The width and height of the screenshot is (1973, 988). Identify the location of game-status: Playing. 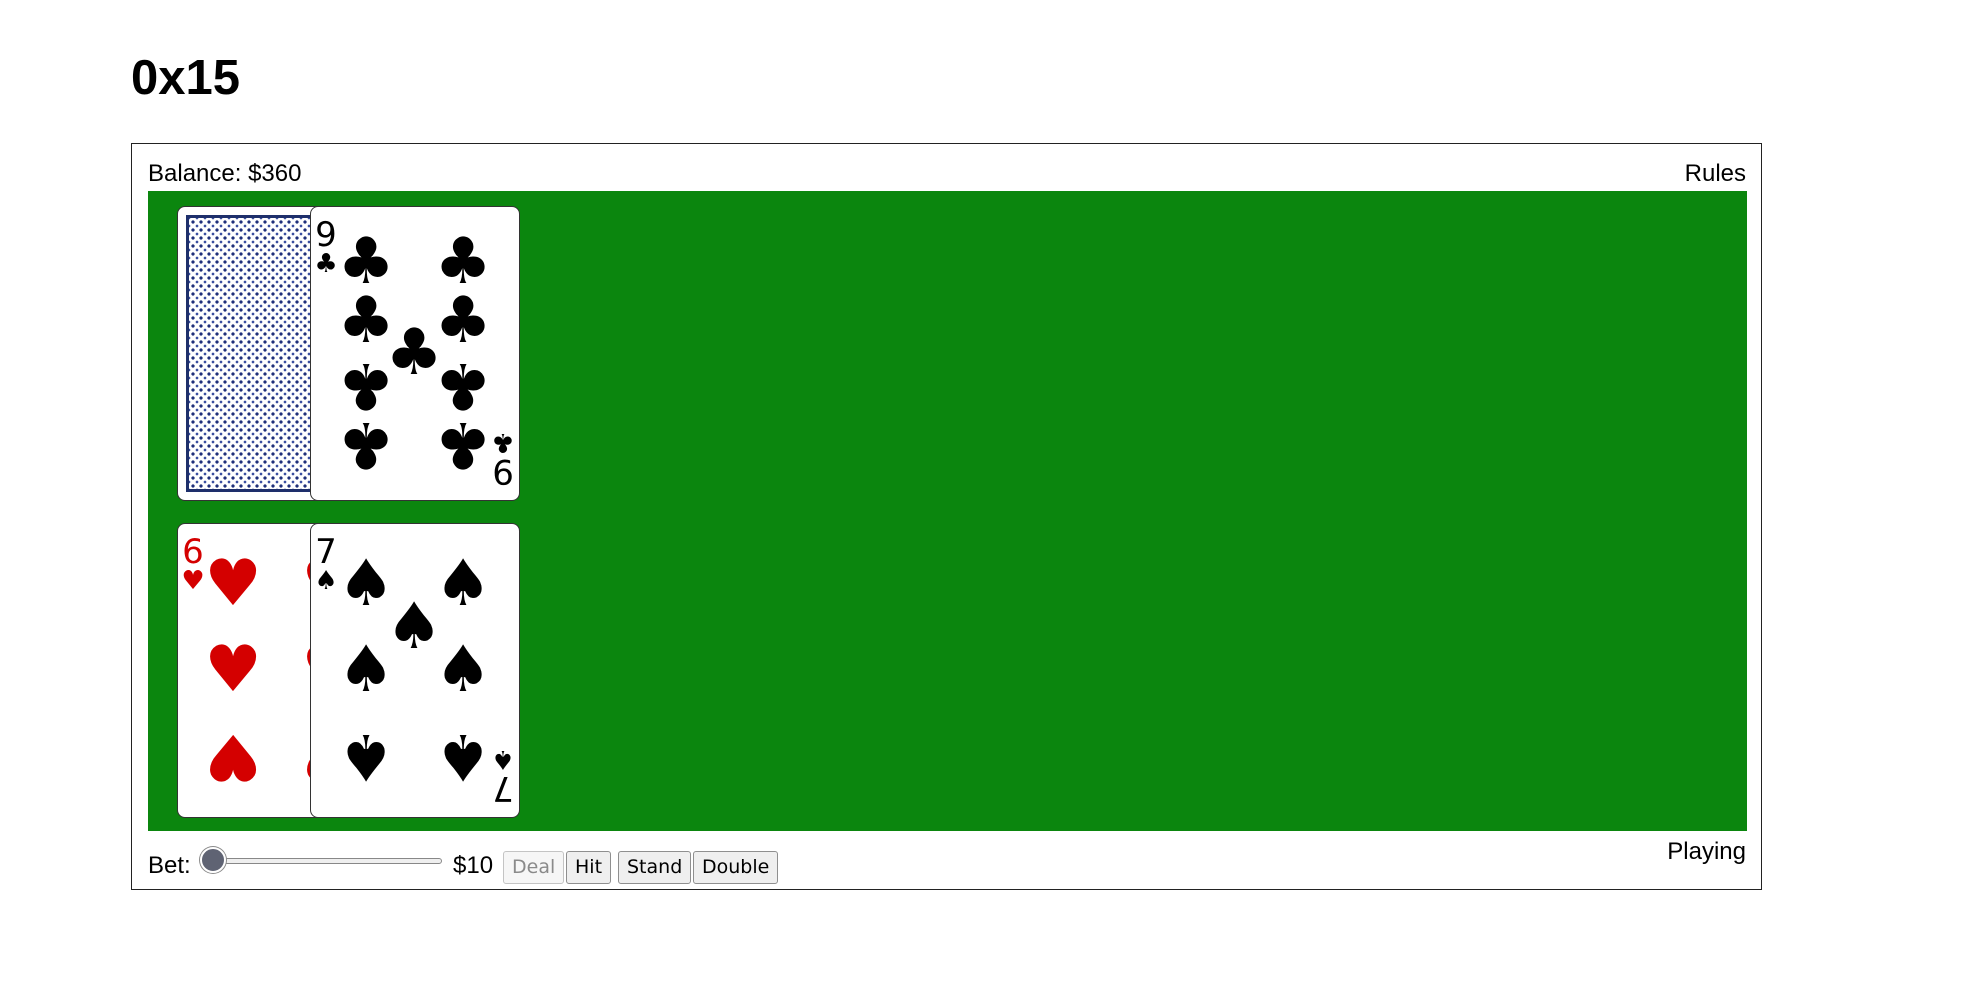
(1706, 851).